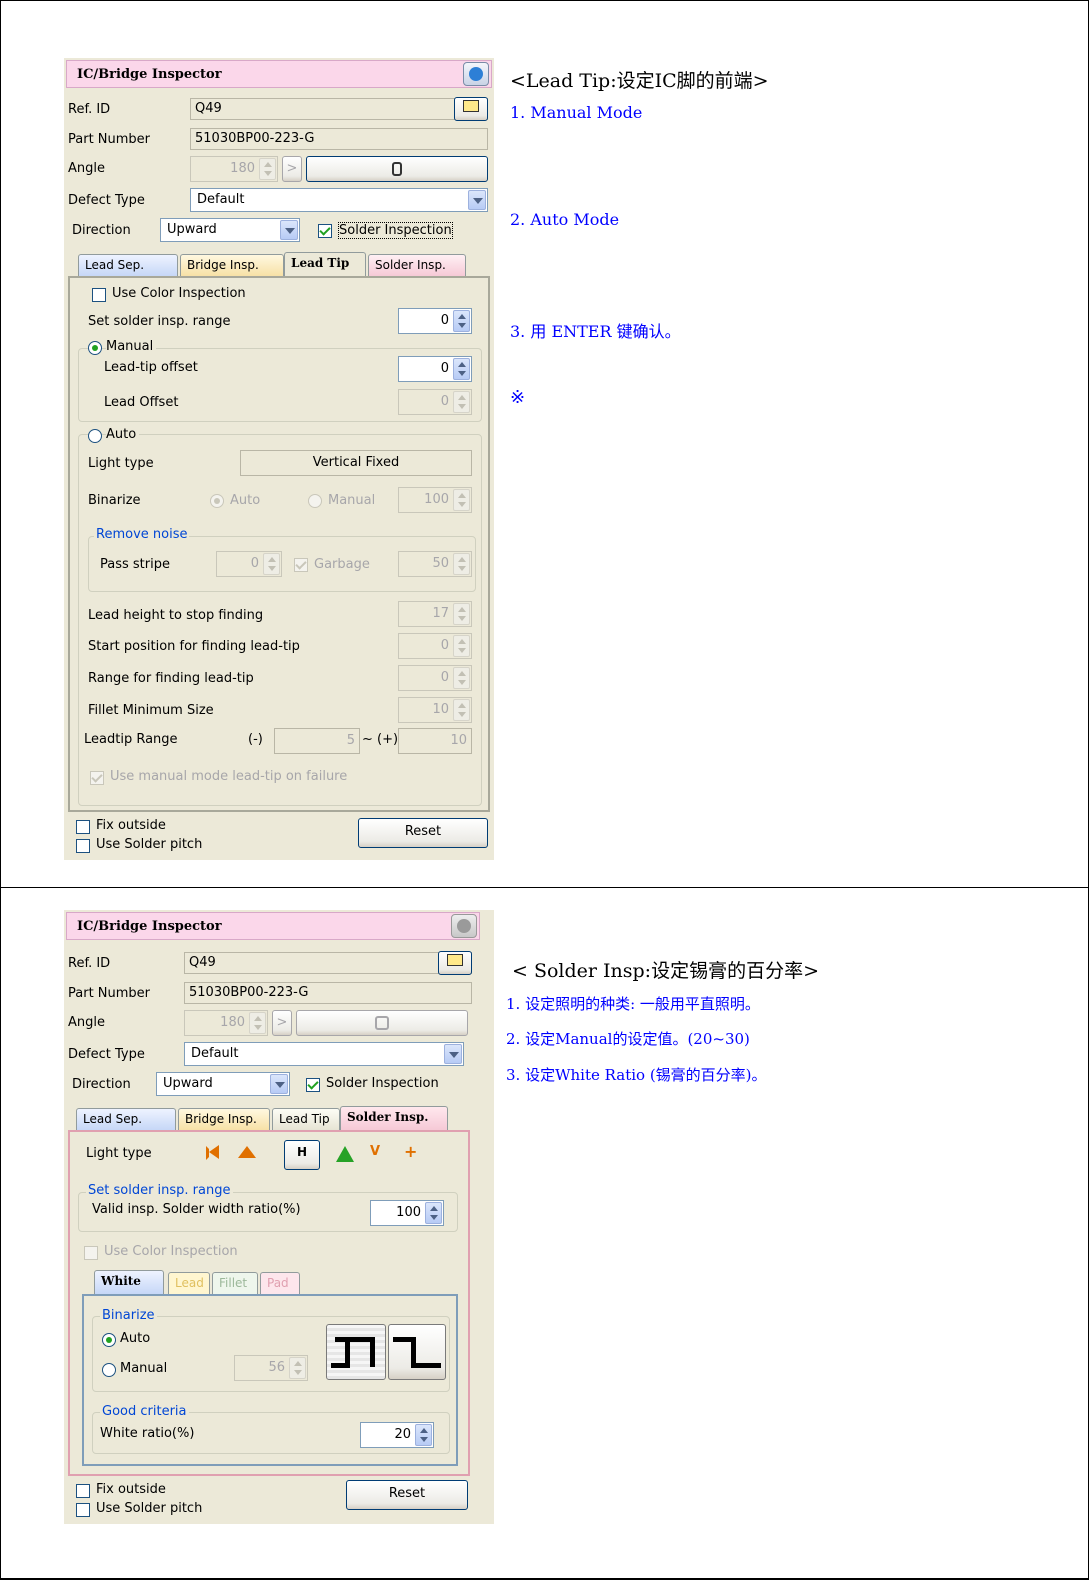  What do you see at coordinates (435, 500) in the screenshot?
I see `binarize-value-spinner: 100` at bounding box center [435, 500].